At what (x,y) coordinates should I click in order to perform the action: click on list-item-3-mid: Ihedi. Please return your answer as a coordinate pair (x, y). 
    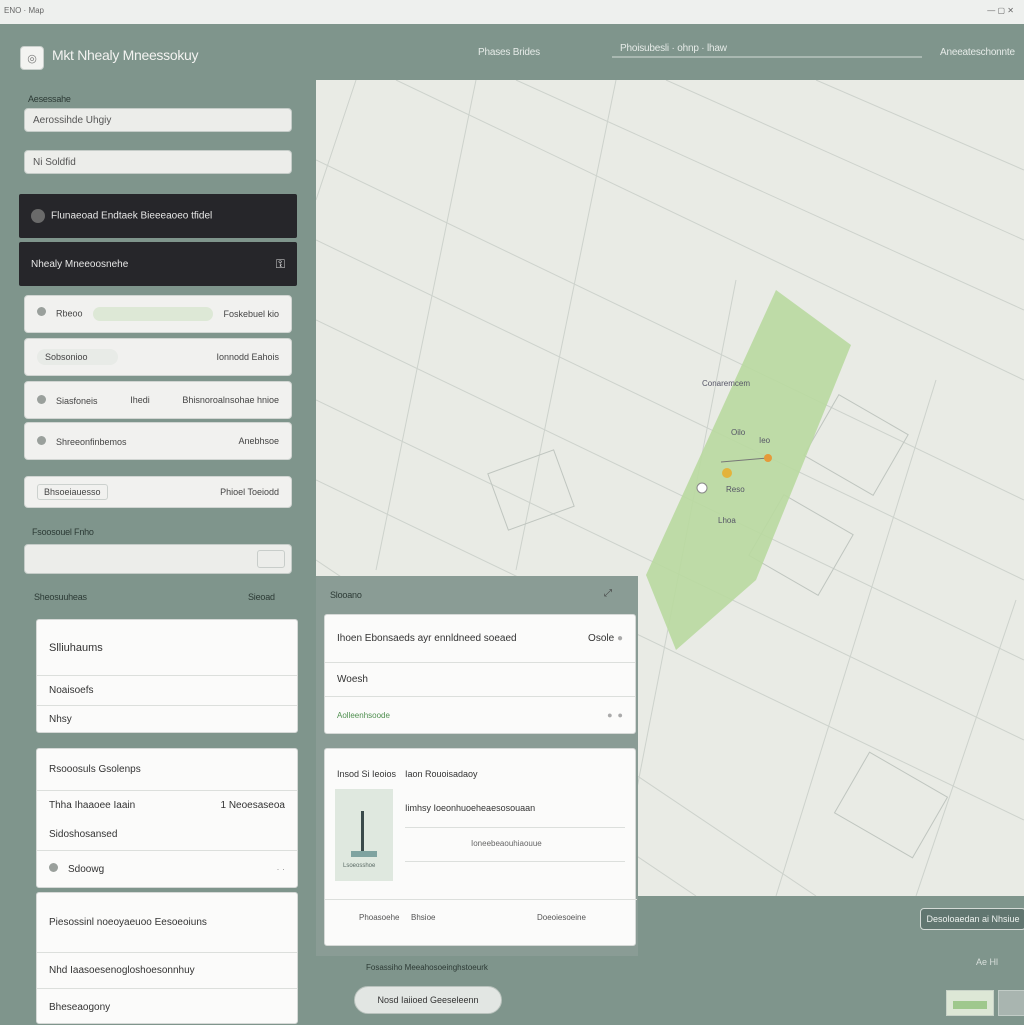
    Looking at the image, I should click on (140, 400).